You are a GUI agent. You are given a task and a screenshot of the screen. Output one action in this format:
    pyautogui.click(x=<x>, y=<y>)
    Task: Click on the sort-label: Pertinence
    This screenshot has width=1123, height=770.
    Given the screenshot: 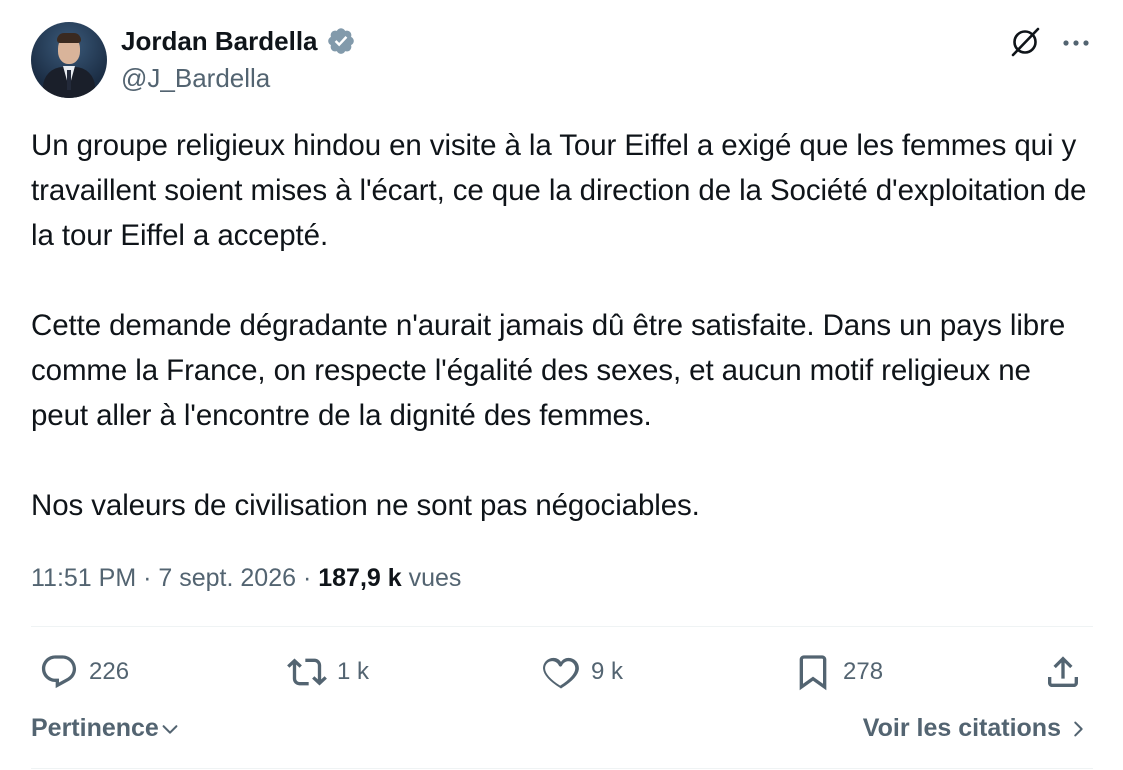 What is the action you would take?
    pyautogui.click(x=95, y=728)
    